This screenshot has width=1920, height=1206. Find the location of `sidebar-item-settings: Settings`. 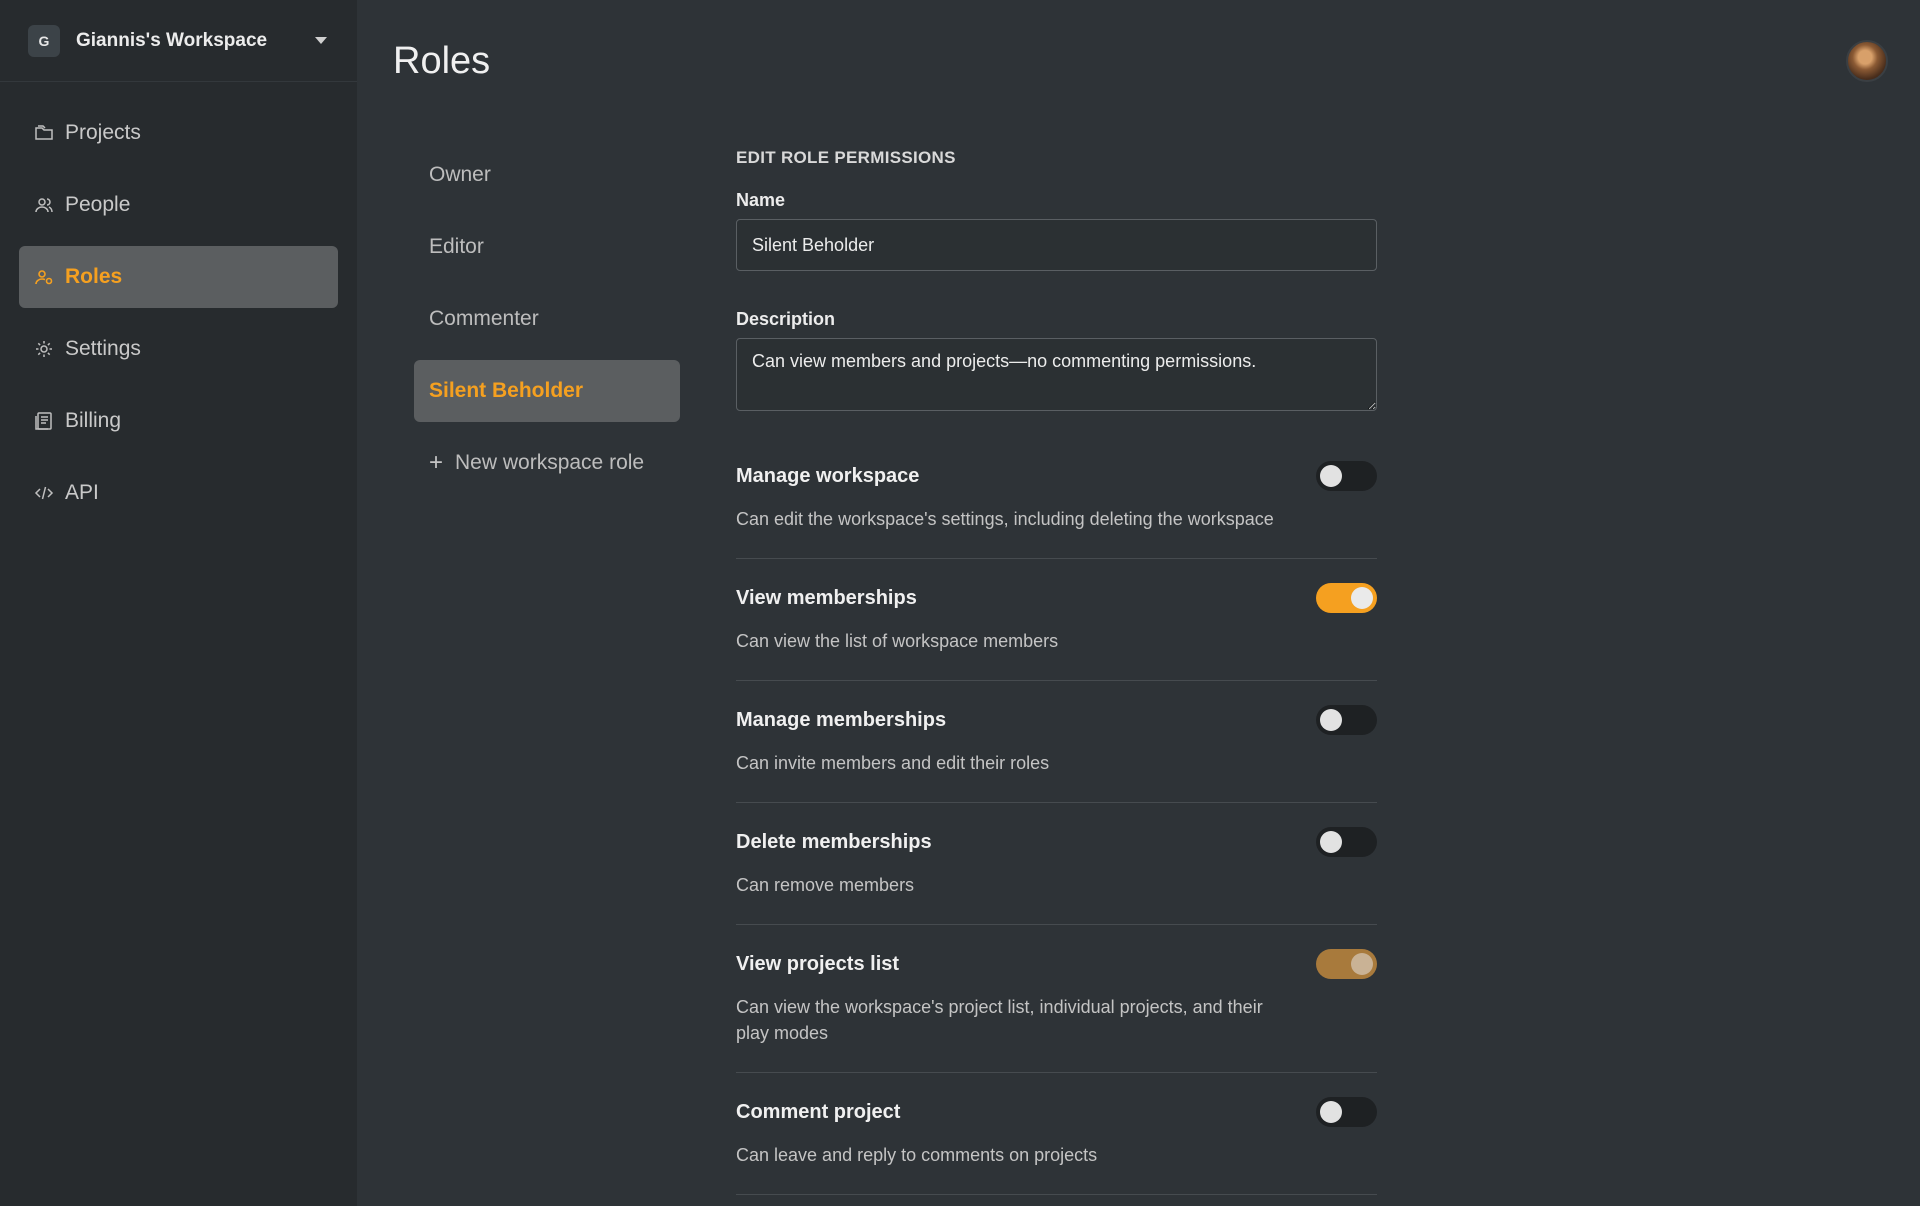

sidebar-item-settings: Settings is located at coordinates (178, 349).